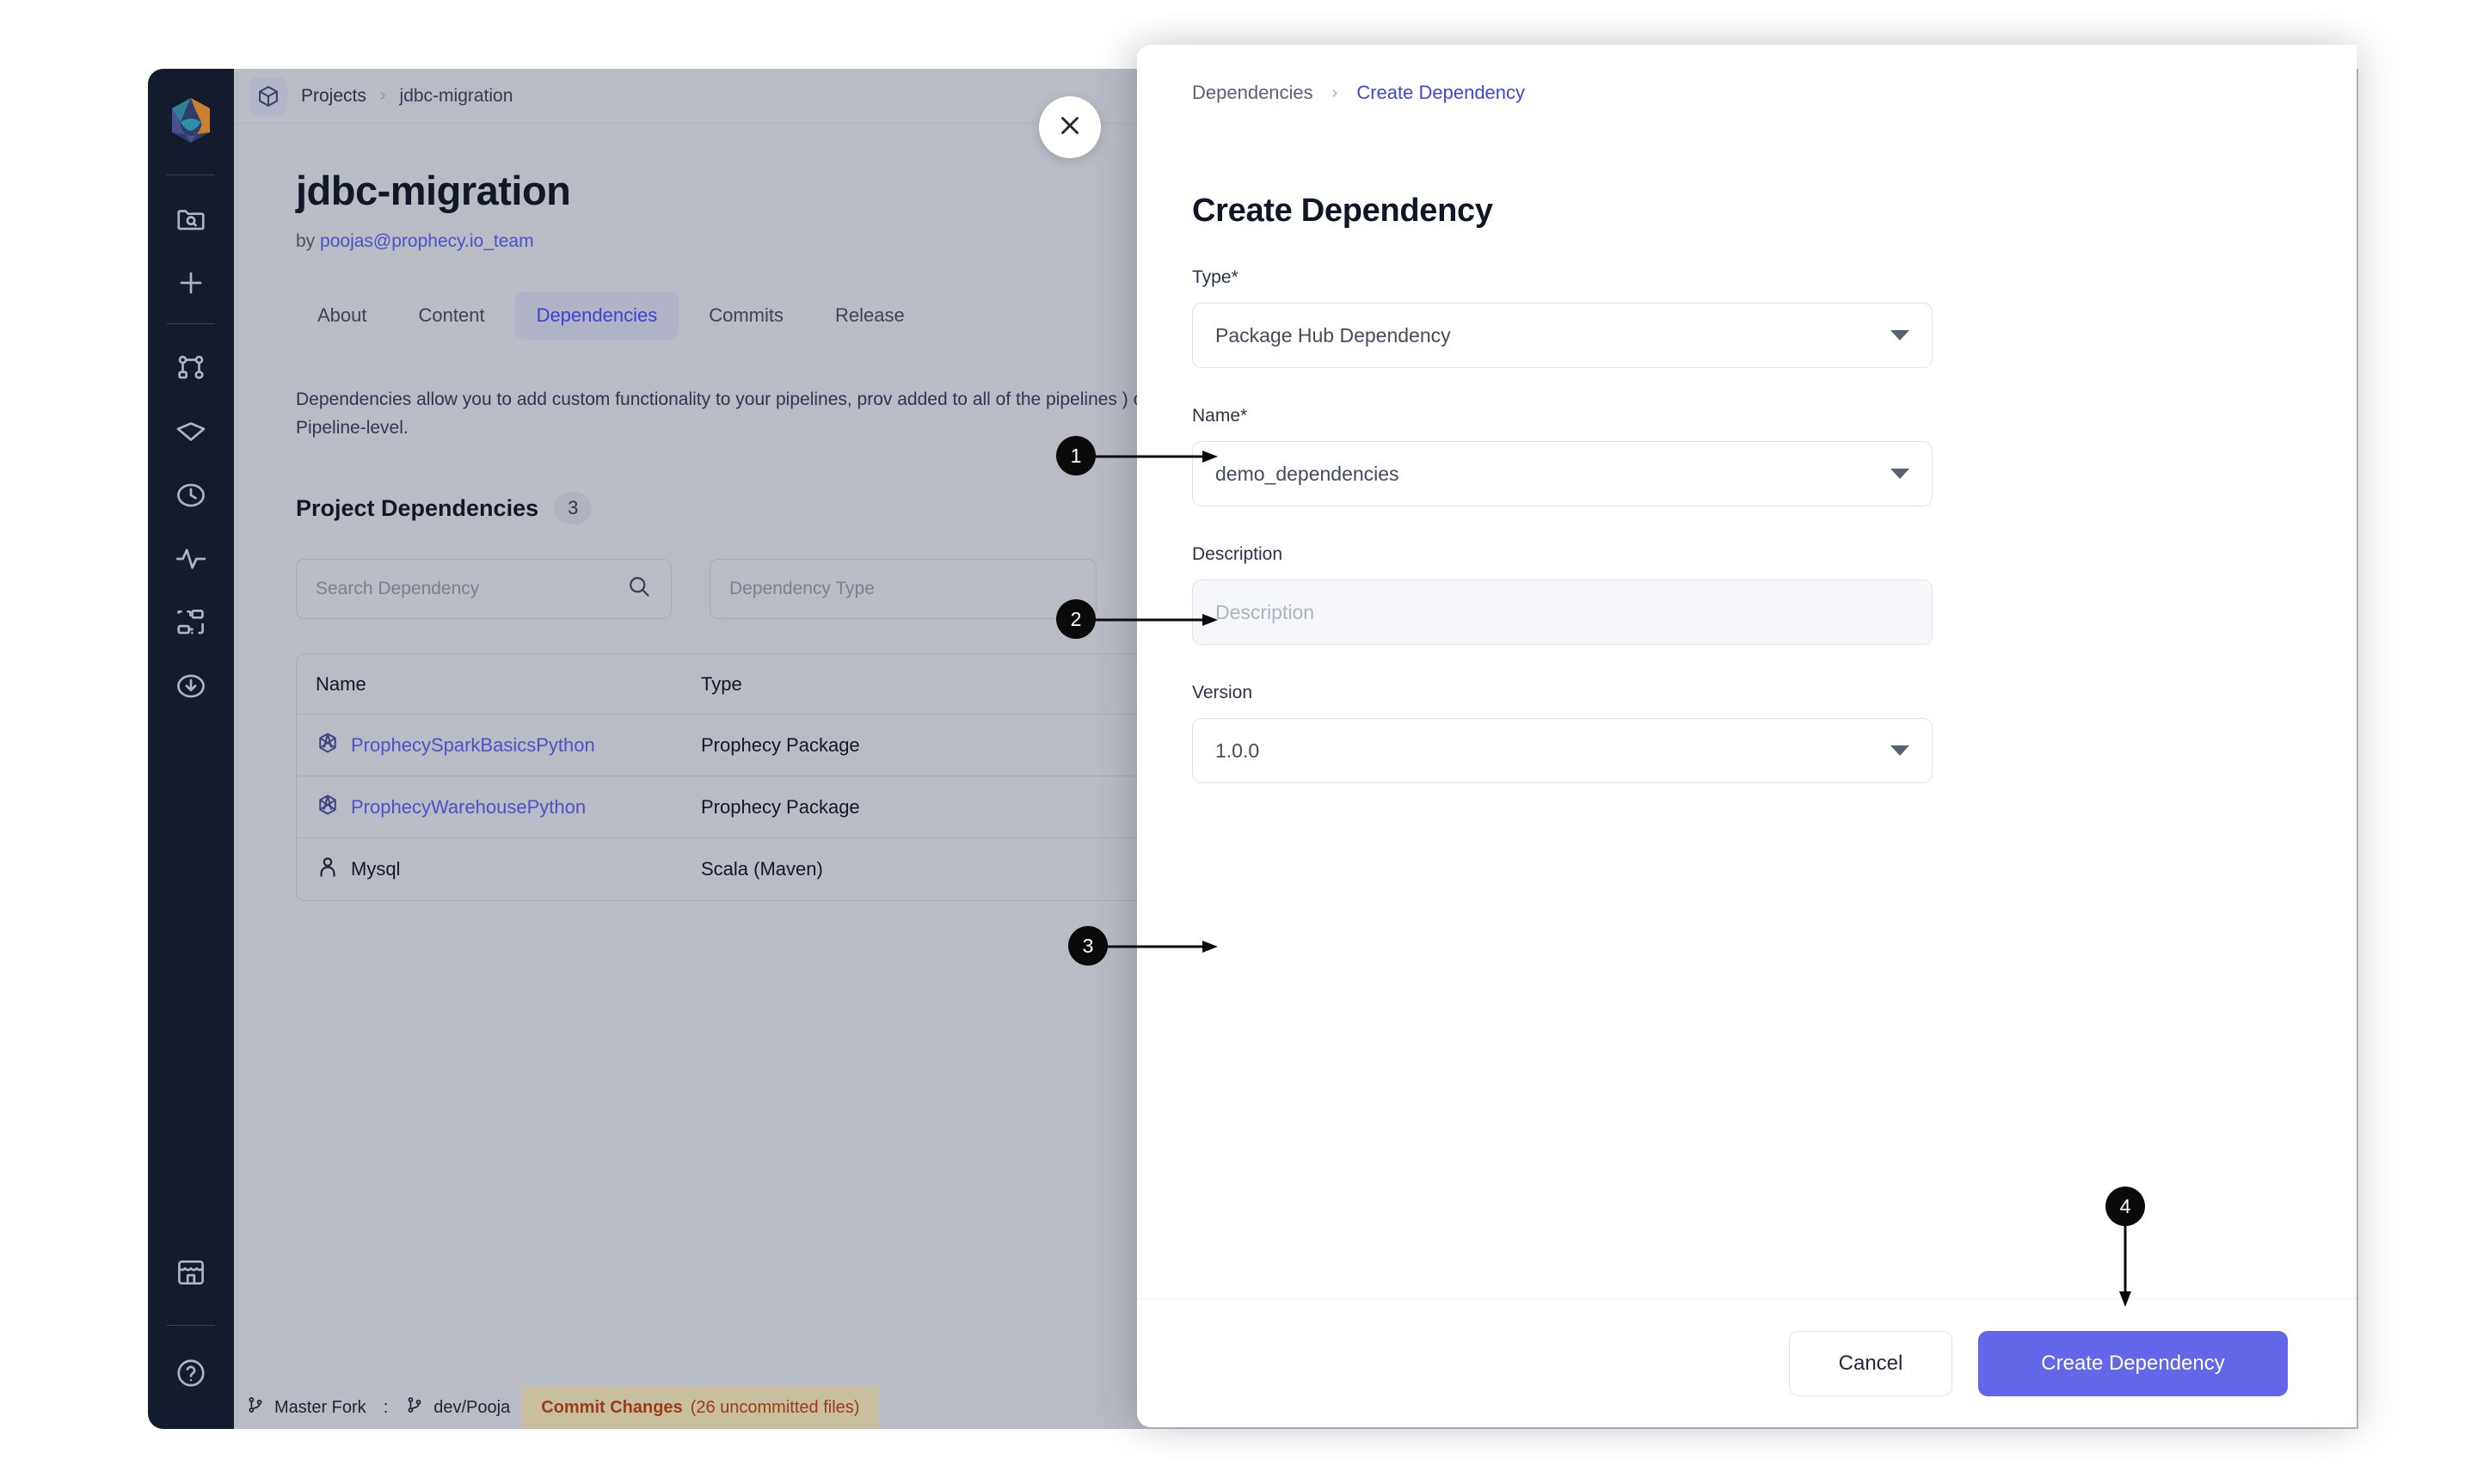  What do you see at coordinates (1265, 611) in the screenshot?
I see `description-placeholder: Description` at bounding box center [1265, 611].